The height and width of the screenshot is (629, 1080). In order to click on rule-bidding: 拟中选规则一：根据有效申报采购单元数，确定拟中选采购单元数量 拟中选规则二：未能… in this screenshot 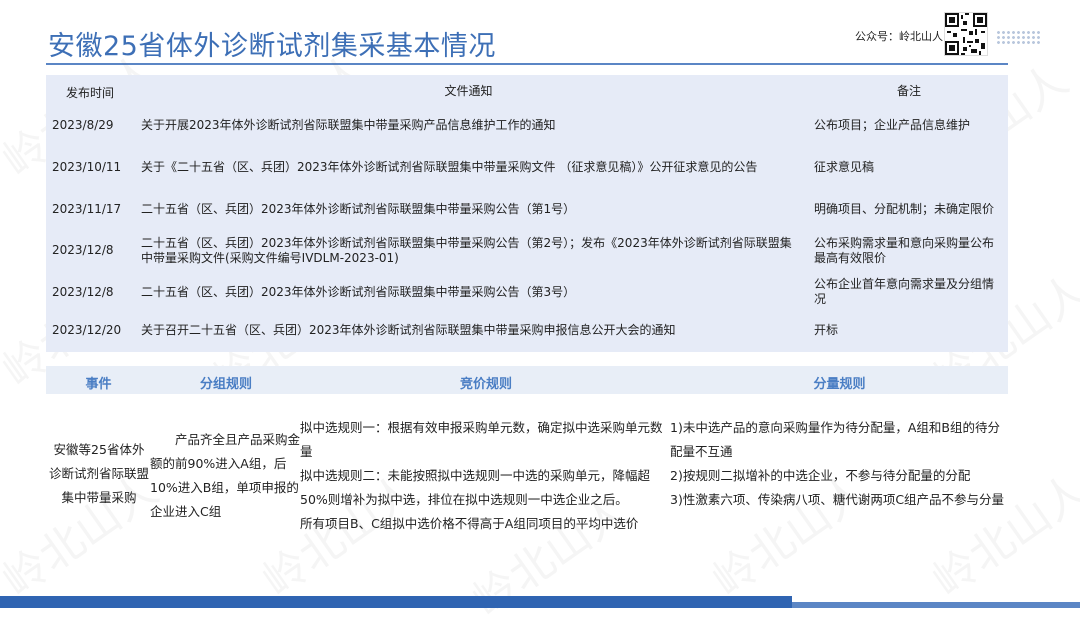, I will do `click(485, 476)`.